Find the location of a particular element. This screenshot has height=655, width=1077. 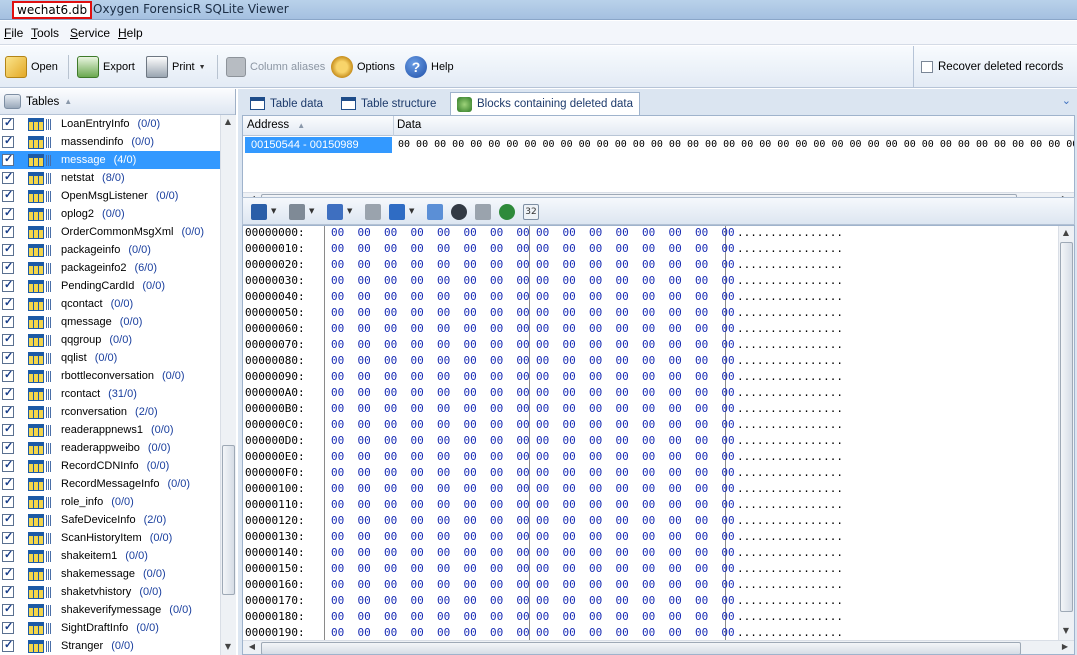

collapse-chevron-icon: ⌄ is located at coordinates (1066, 100).